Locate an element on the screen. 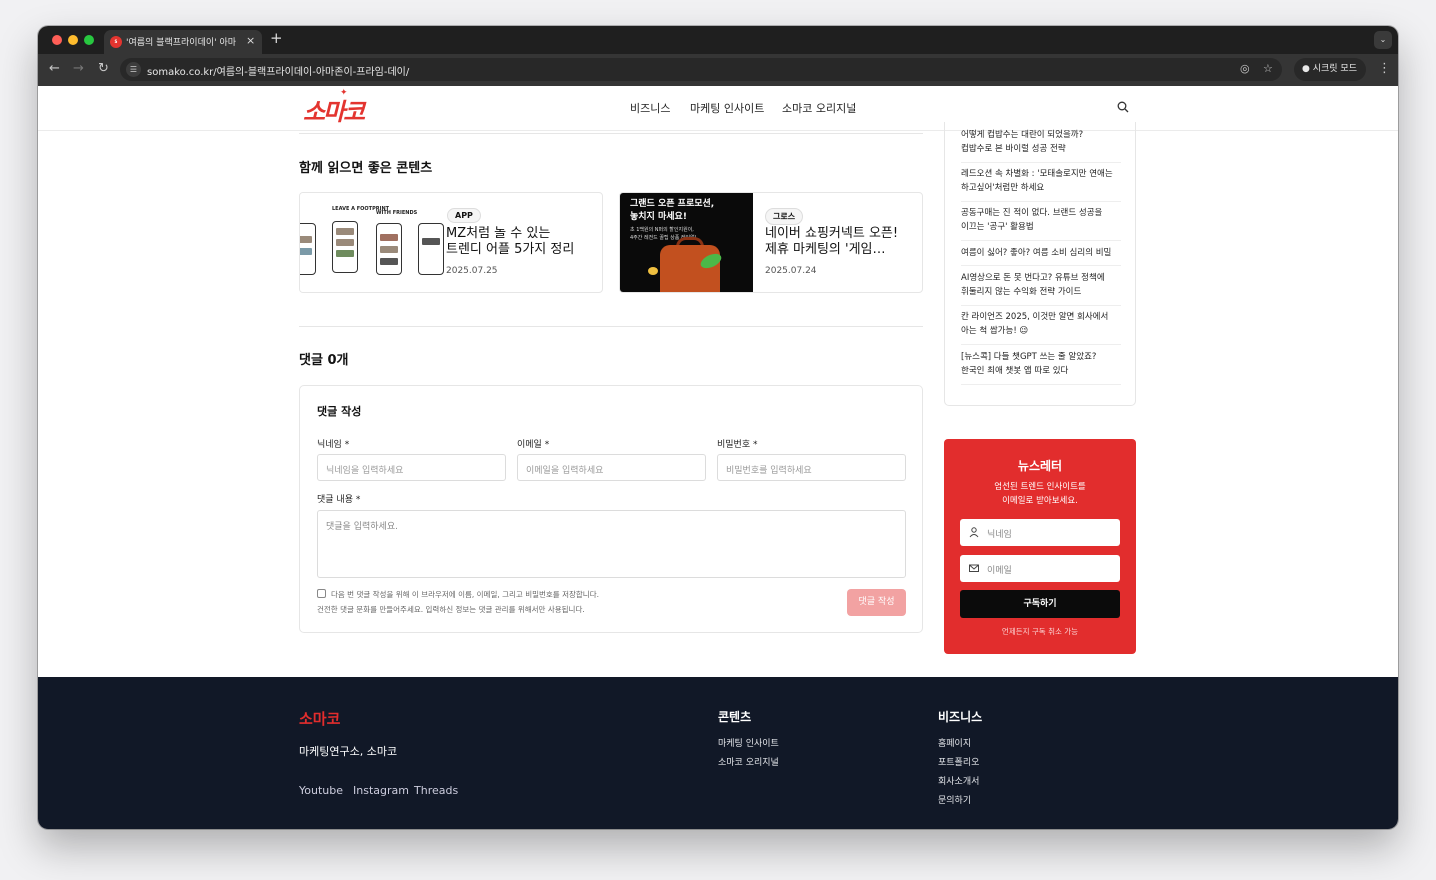  list-item-line: 이끄는 '공구' 활용법 is located at coordinates (997, 227).